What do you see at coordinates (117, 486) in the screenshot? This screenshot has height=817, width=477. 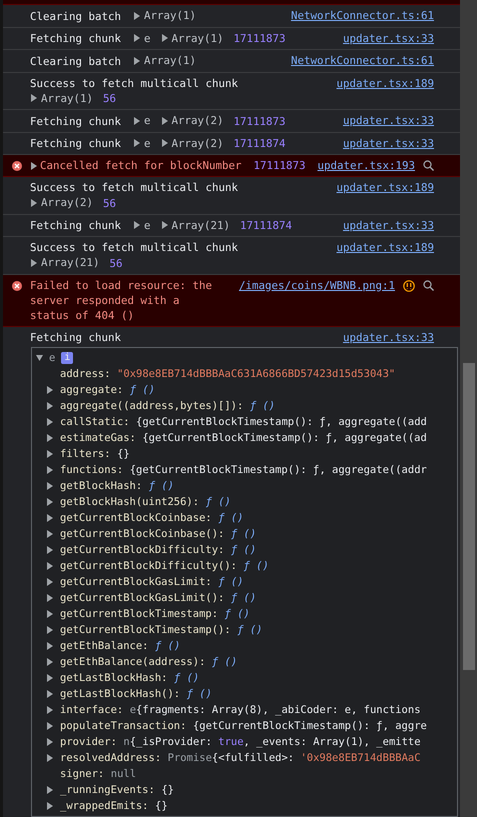 I see `property-row: getBlockHash: ƒ ()` at bounding box center [117, 486].